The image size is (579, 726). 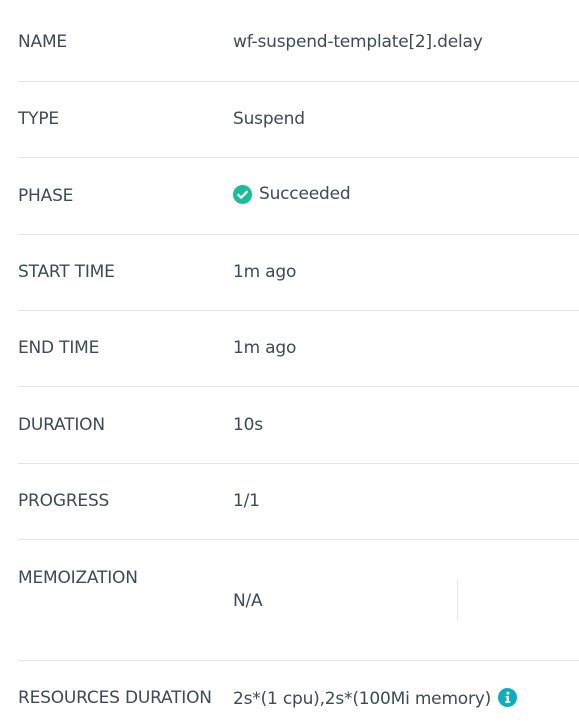 I want to click on phase-status: Succeeded, so click(x=292, y=194).